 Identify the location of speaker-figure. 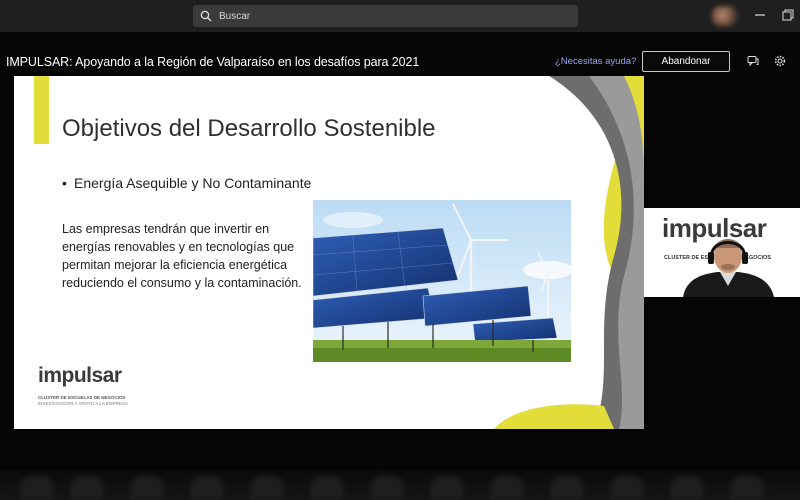
(728, 268).